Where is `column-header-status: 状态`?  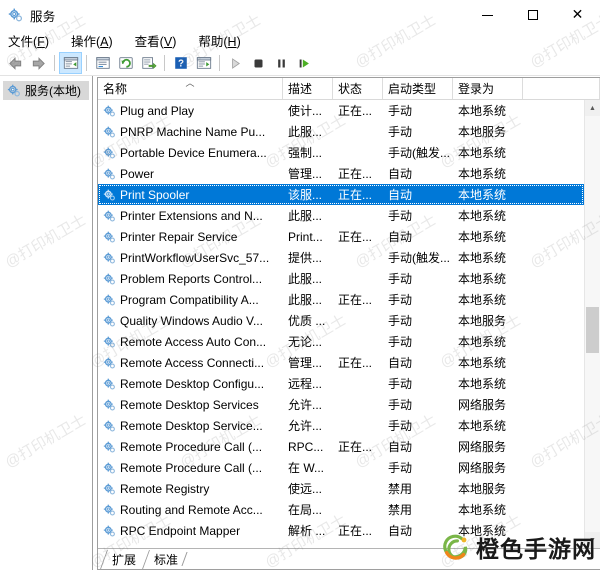 column-header-status: 状态 is located at coordinates (358, 88).